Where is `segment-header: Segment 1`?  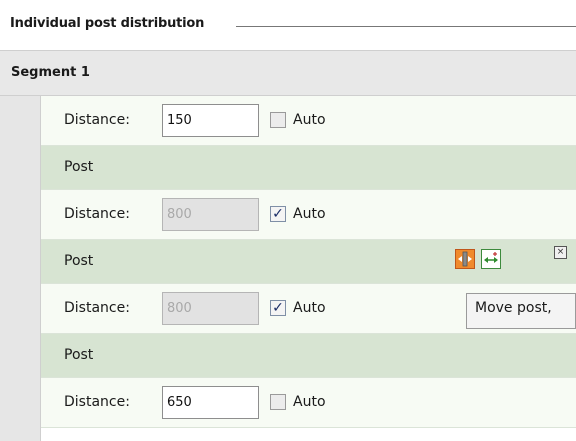
segment-header: Segment 1 is located at coordinates (288, 73).